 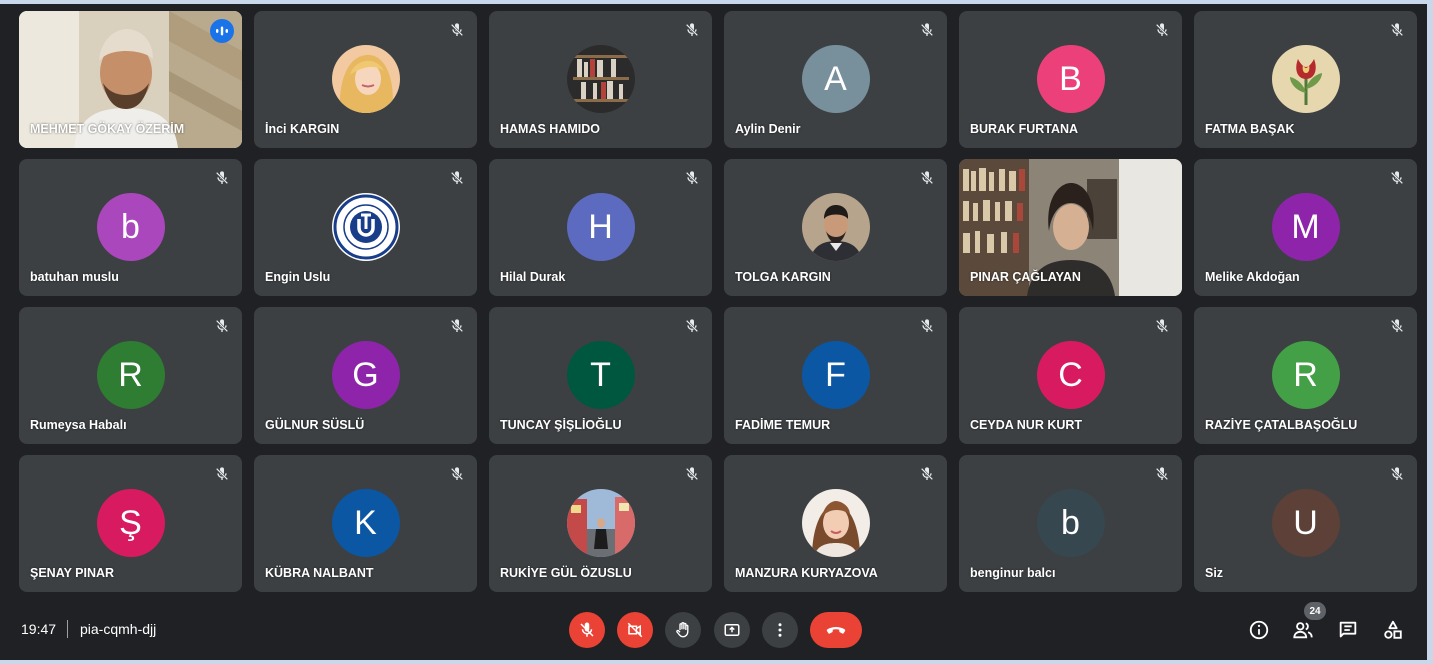 I want to click on window-bottom-edge, so click(x=716, y=662).